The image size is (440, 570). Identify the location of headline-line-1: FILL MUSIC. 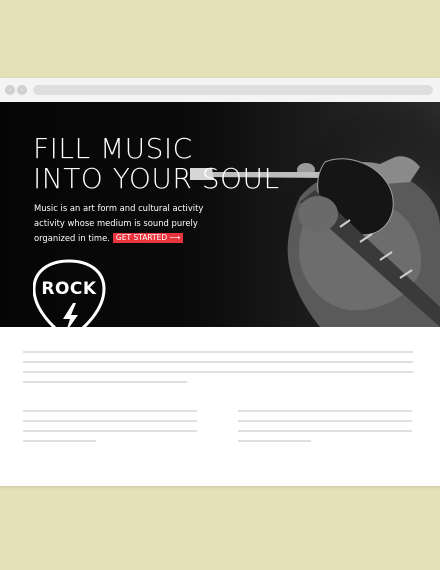
(113, 148).